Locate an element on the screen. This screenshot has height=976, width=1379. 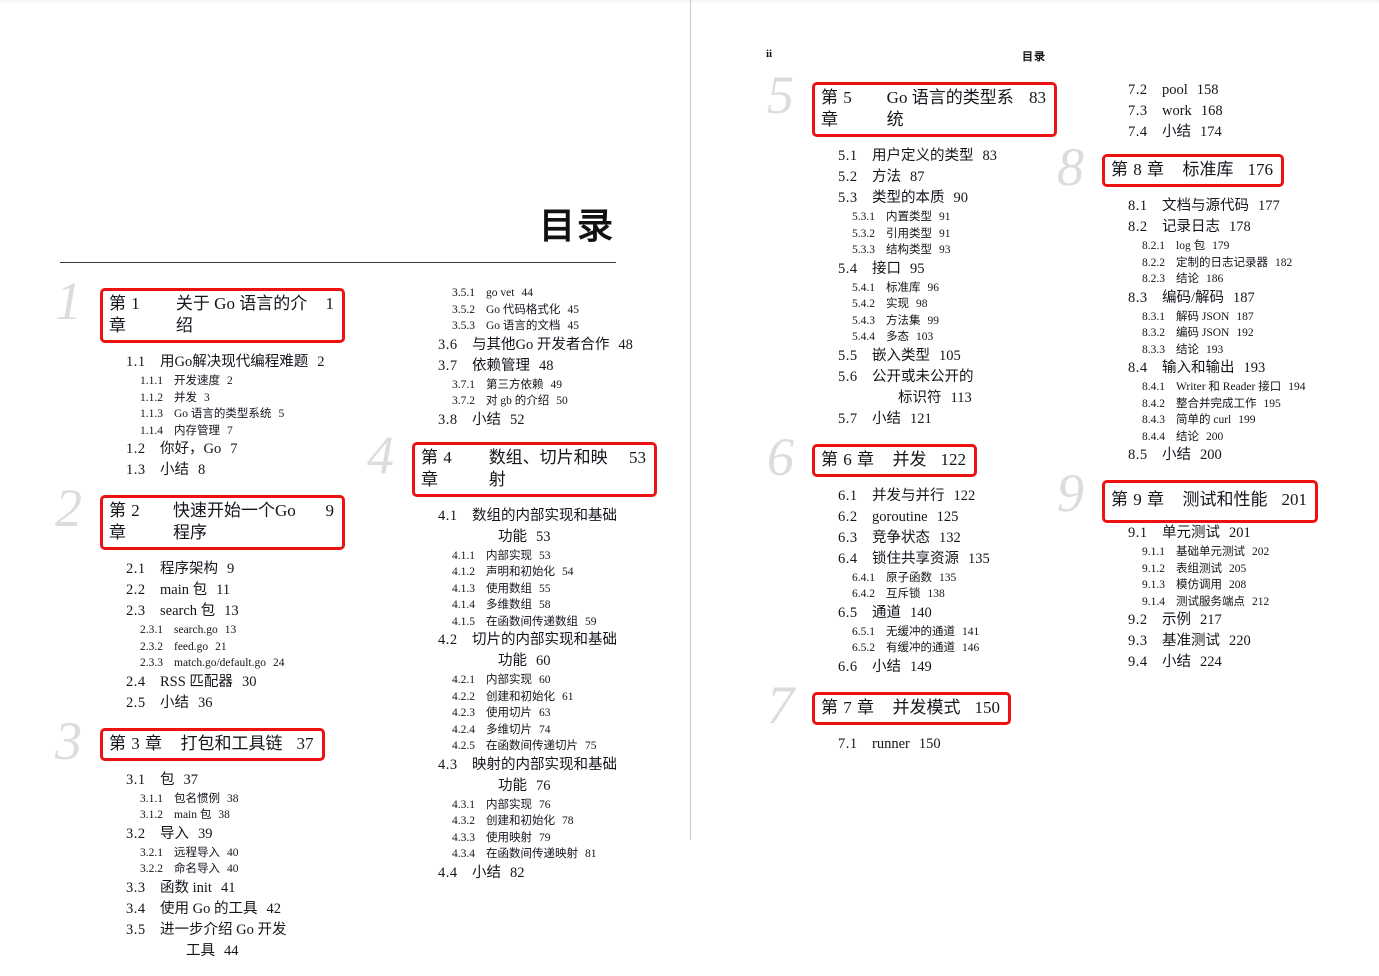
toc-entry: 1.3 小结 8 is located at coordinates (222, 470).